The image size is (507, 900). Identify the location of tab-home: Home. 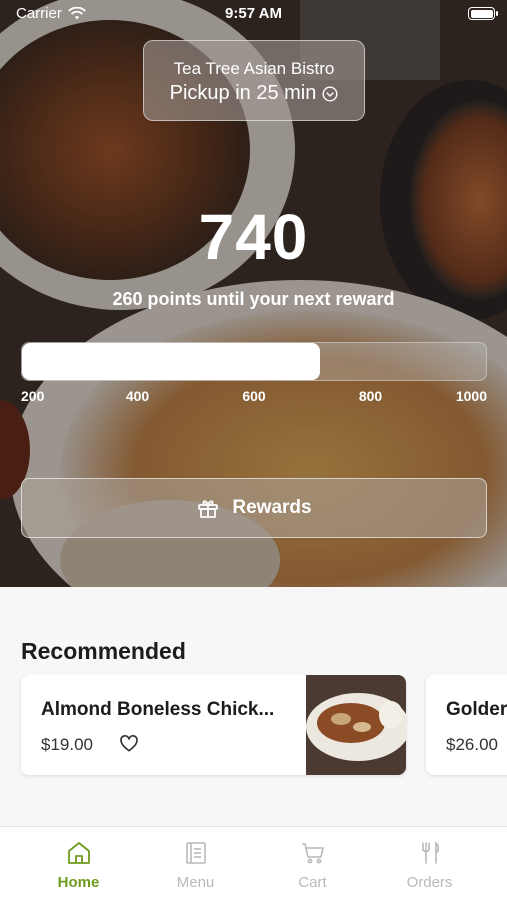
(78, 863).